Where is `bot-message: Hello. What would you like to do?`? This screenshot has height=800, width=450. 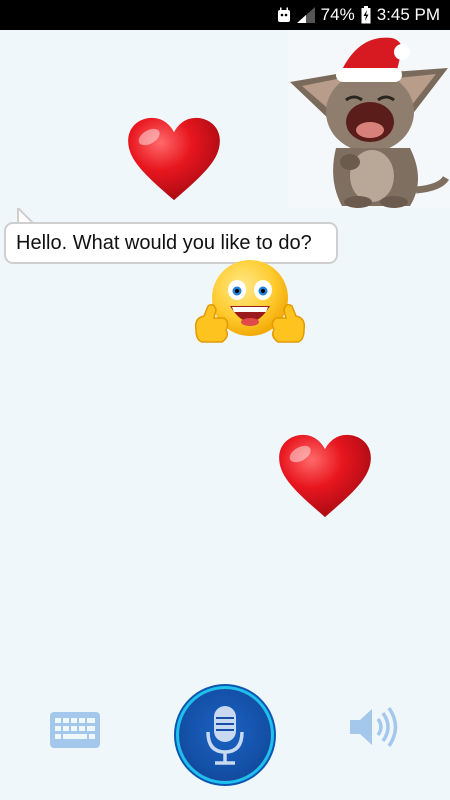
bot-message: Hello. What would you like to do? is located at coordinates (164, 242).